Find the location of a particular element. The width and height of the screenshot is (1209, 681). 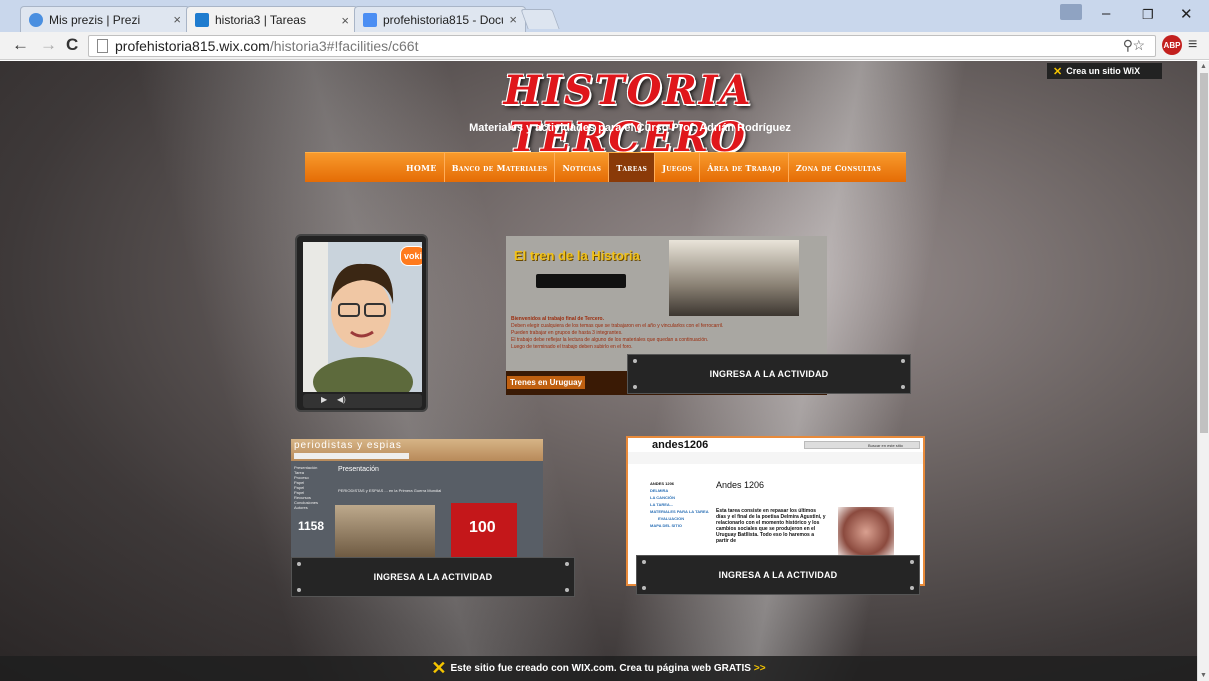

card-header: periodistas y espias is located at coordinates (417, 450).